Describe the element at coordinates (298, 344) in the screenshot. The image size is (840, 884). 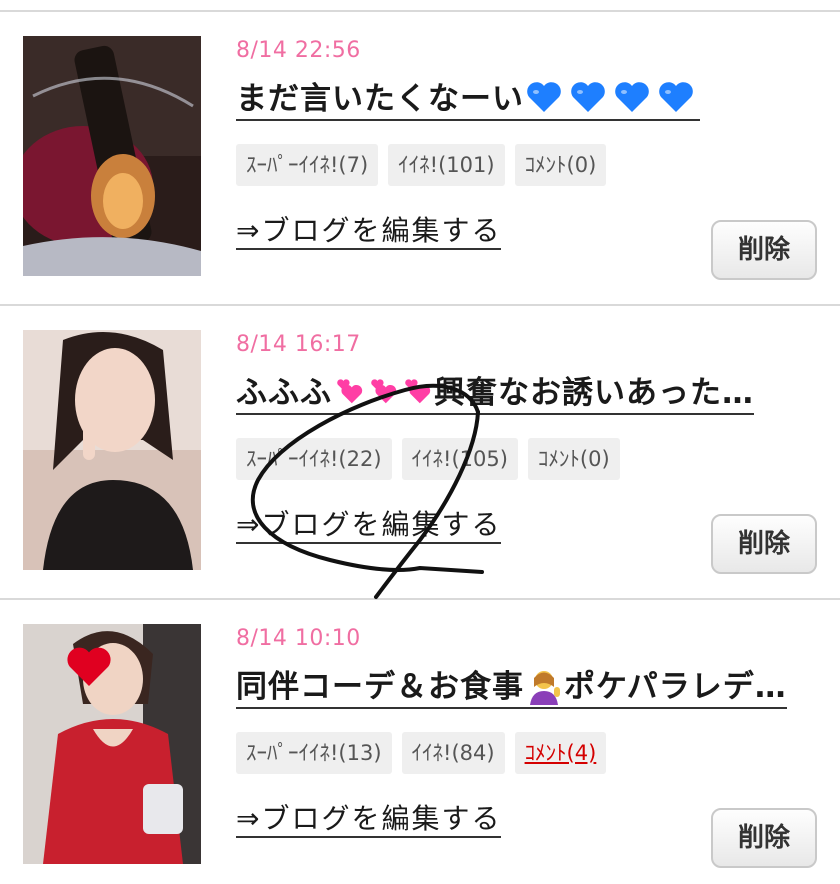
I see `post-date: 8/14 16:17` at that location.